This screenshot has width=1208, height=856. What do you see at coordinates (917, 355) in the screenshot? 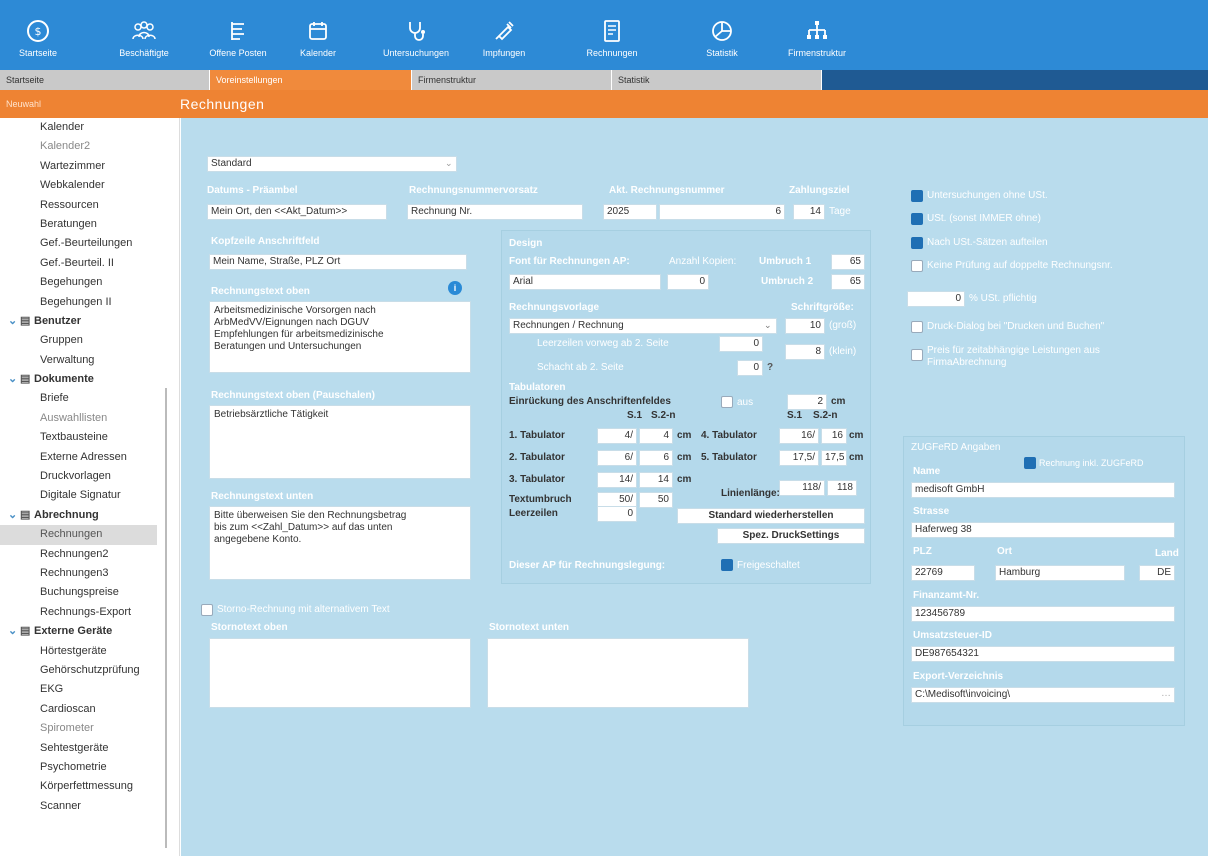
I see `preis-zeit-checkbox` at bounding box center [917, 355].